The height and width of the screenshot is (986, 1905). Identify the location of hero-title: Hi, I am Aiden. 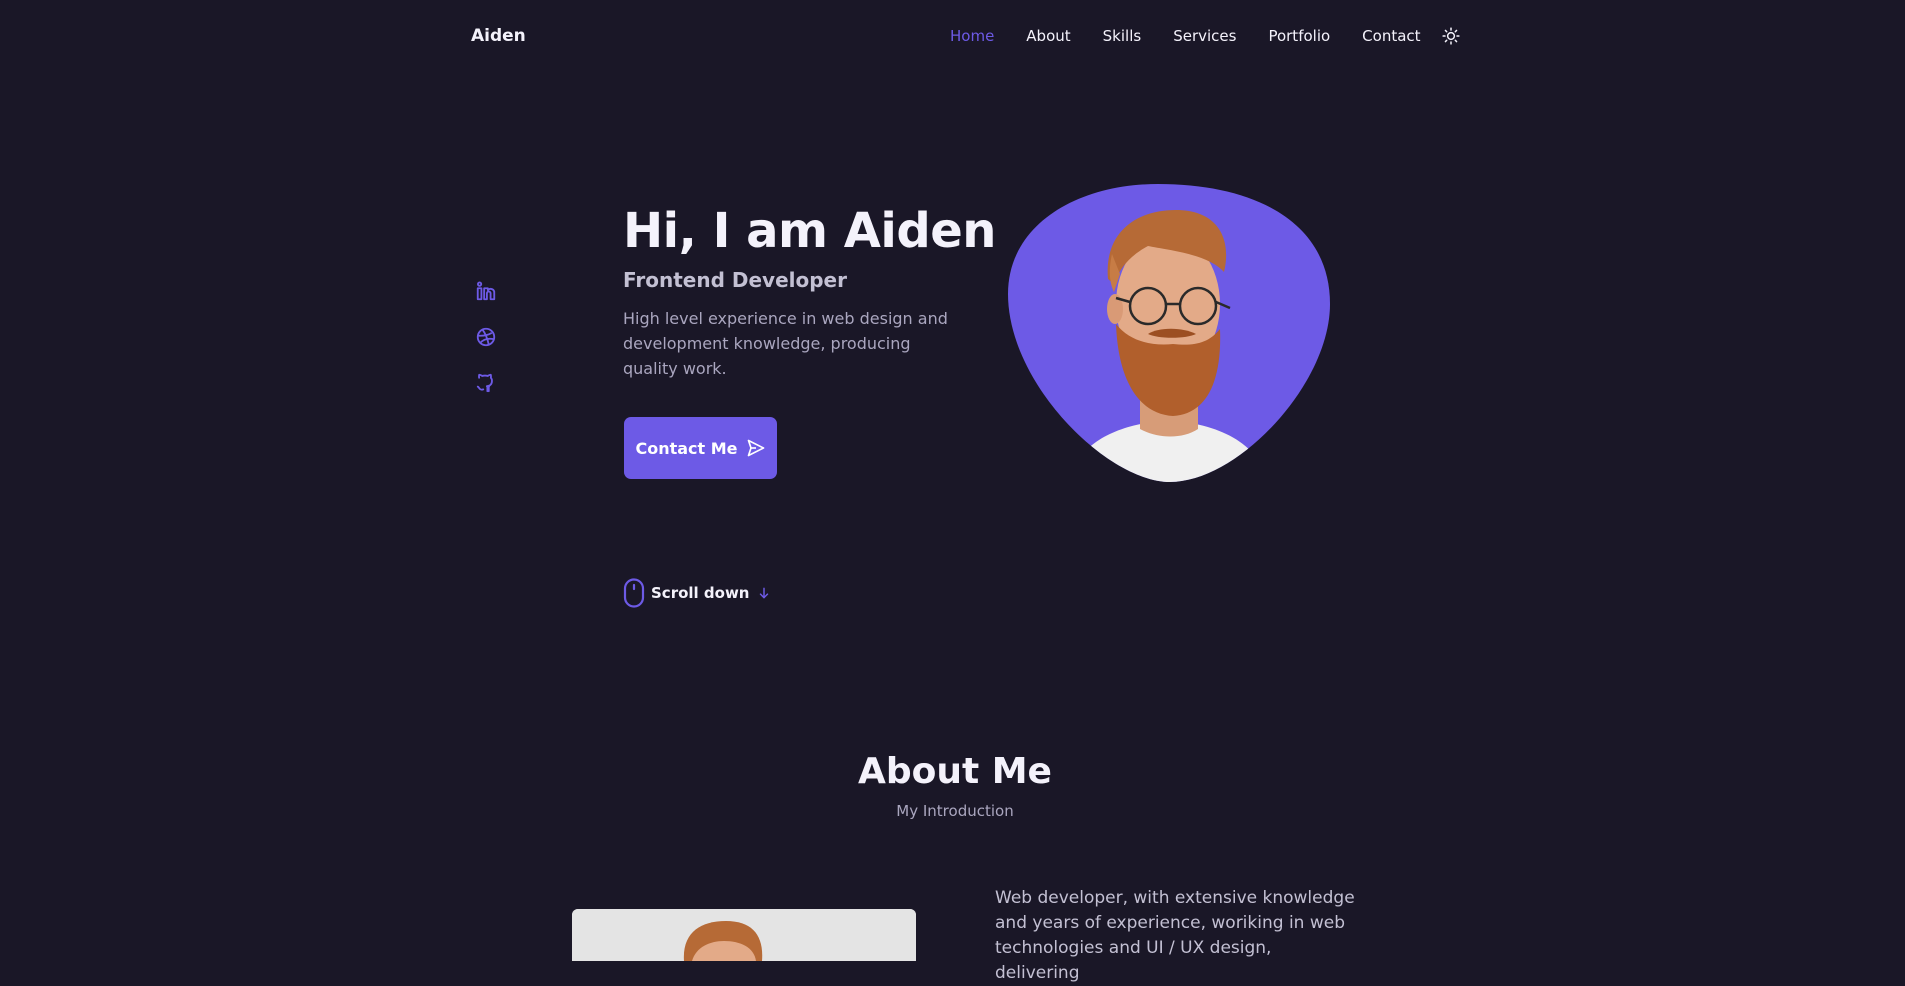
(809, 231).